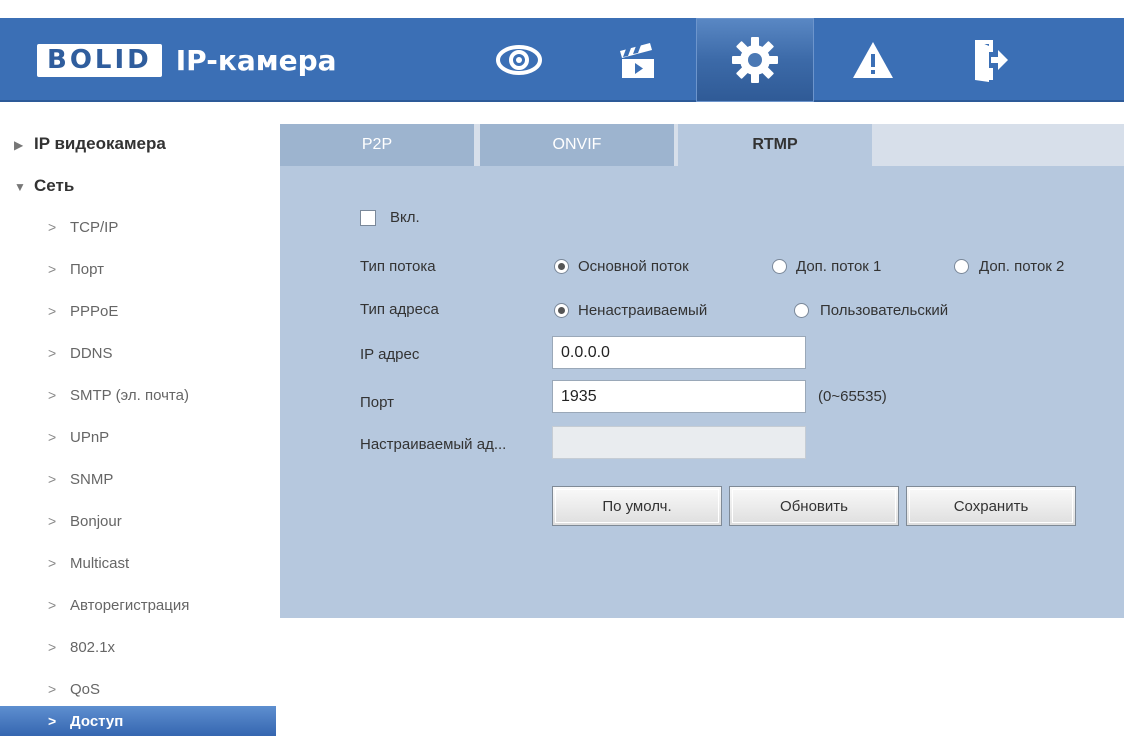 Image resolution: width=1124 pixels, height=742 pixels. I want to click on logo: BOLID IP-камера, so click(187, 60).